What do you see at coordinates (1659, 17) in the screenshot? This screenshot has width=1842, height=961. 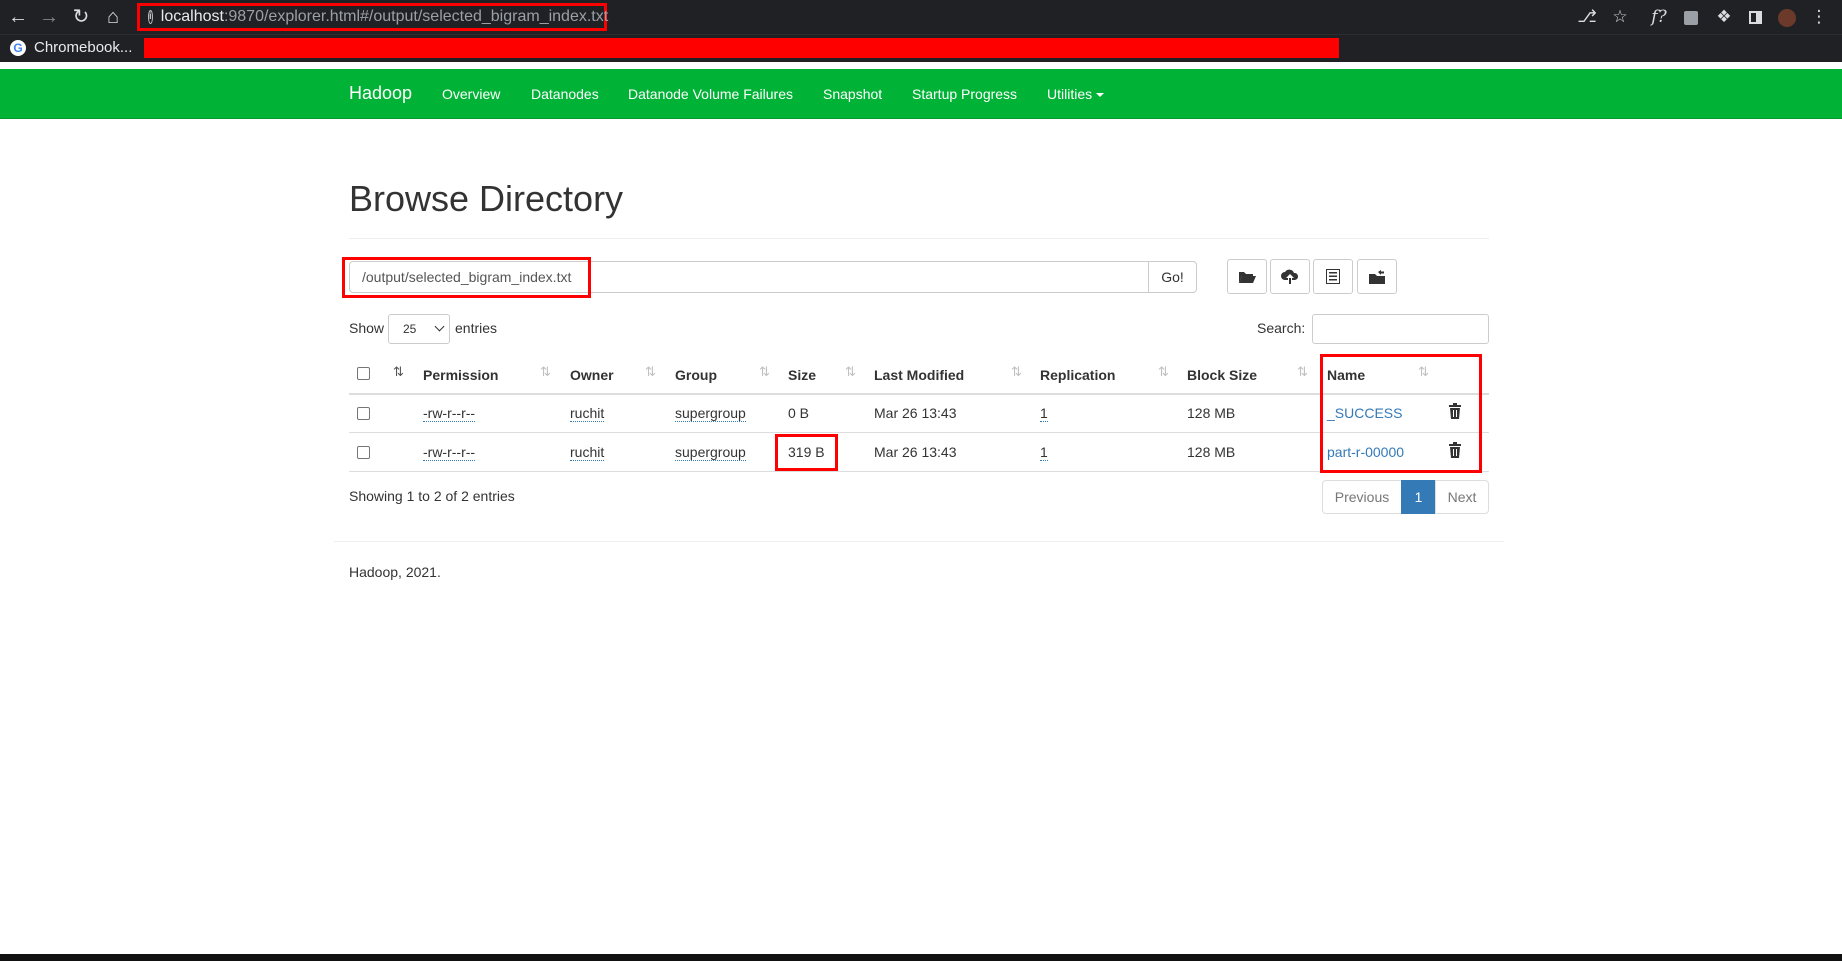 I see `formula-extension-icon: f?` at bounding box center [1659, 17].